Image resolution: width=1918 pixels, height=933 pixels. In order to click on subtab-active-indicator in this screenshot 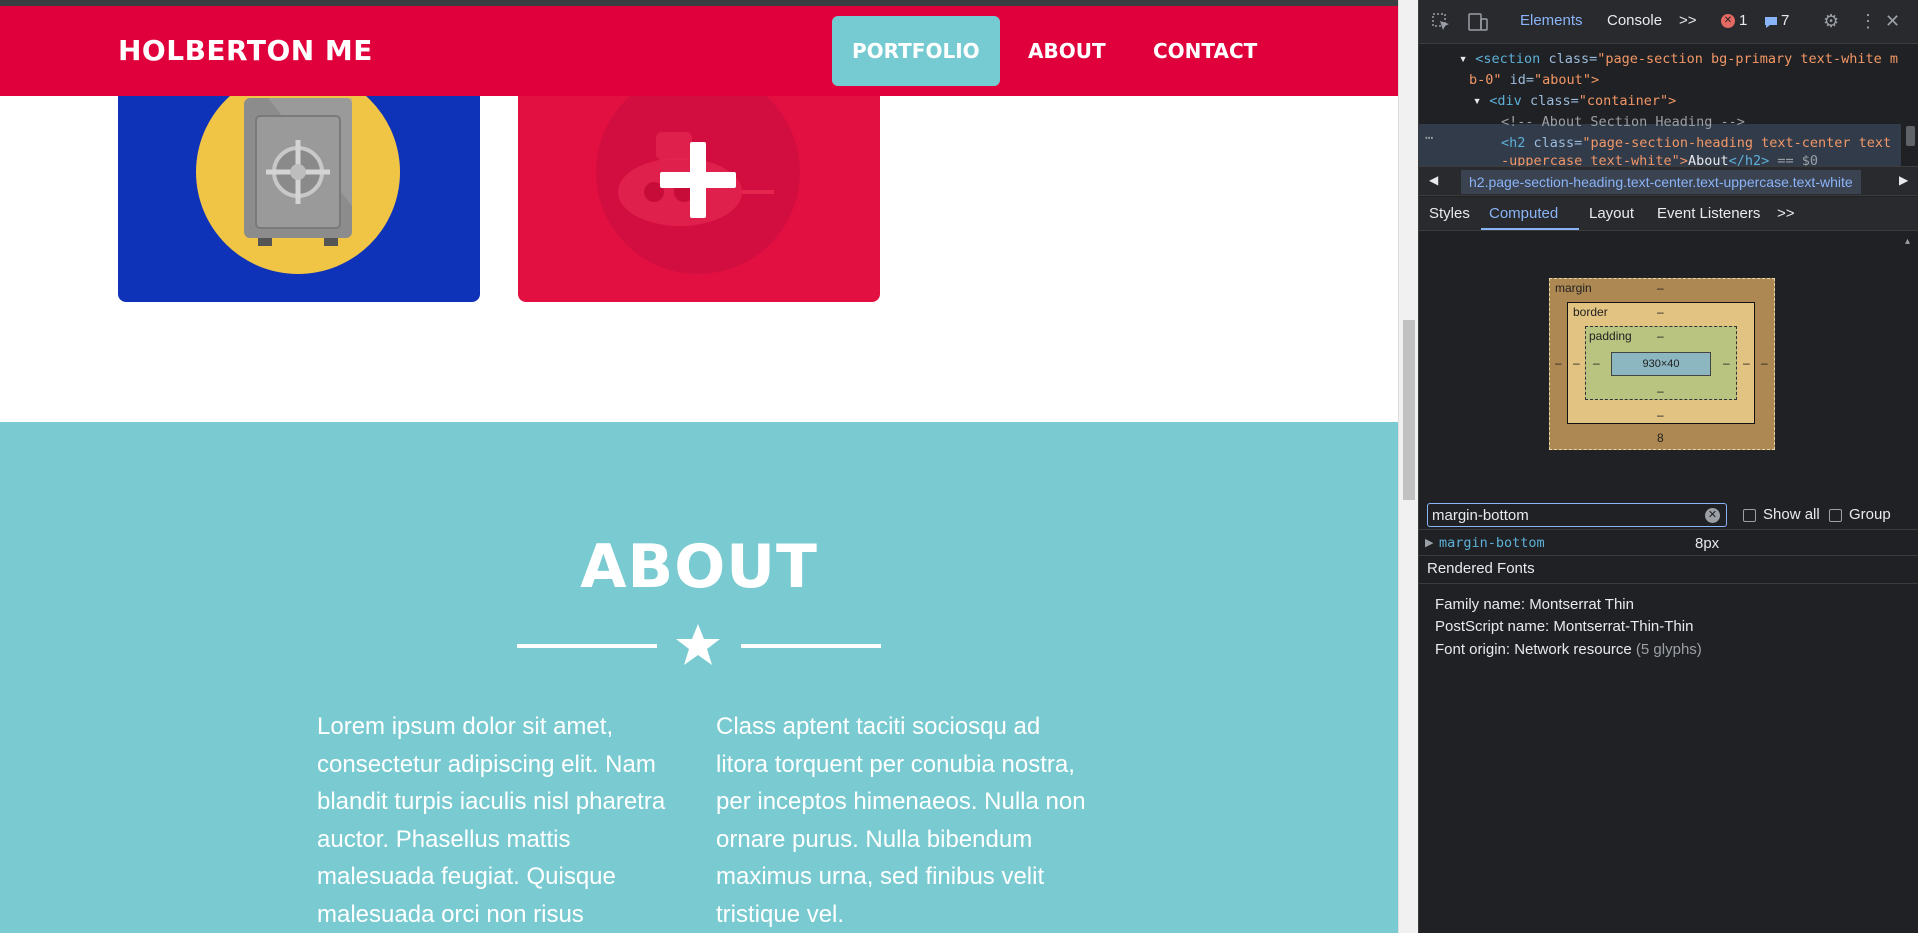, I will do `click(1530, 229)`.